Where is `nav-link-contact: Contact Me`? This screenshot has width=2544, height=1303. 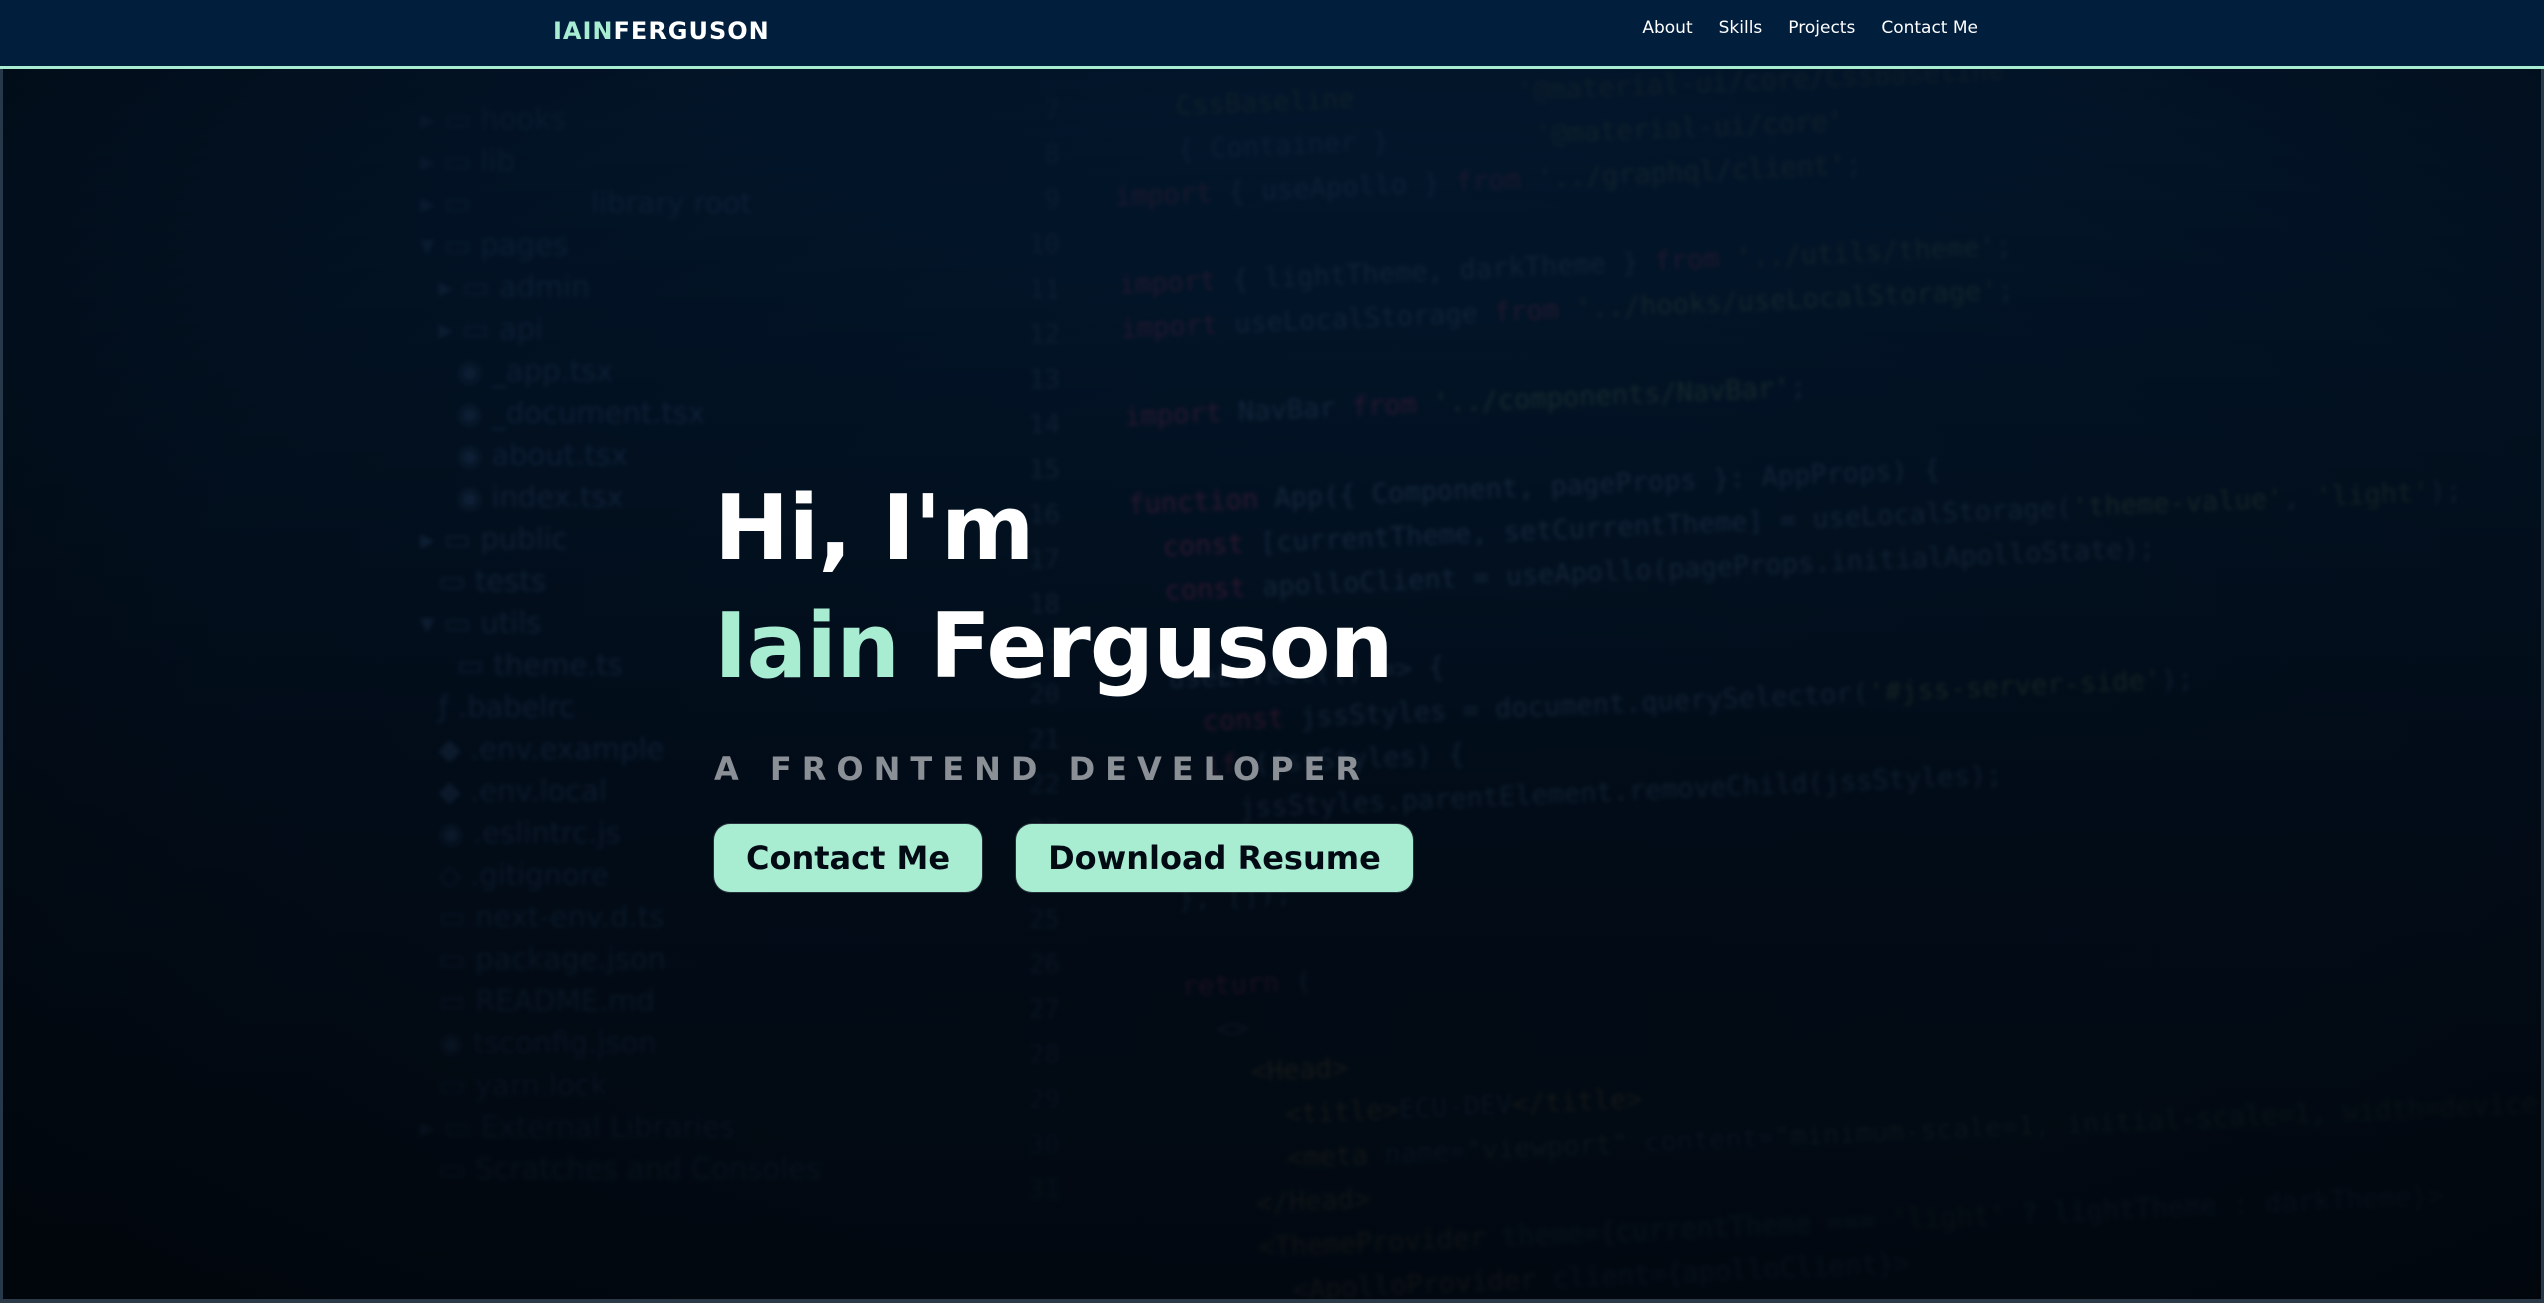
nav-link-contact: Contact Me is located at coordinates (1929, 28).